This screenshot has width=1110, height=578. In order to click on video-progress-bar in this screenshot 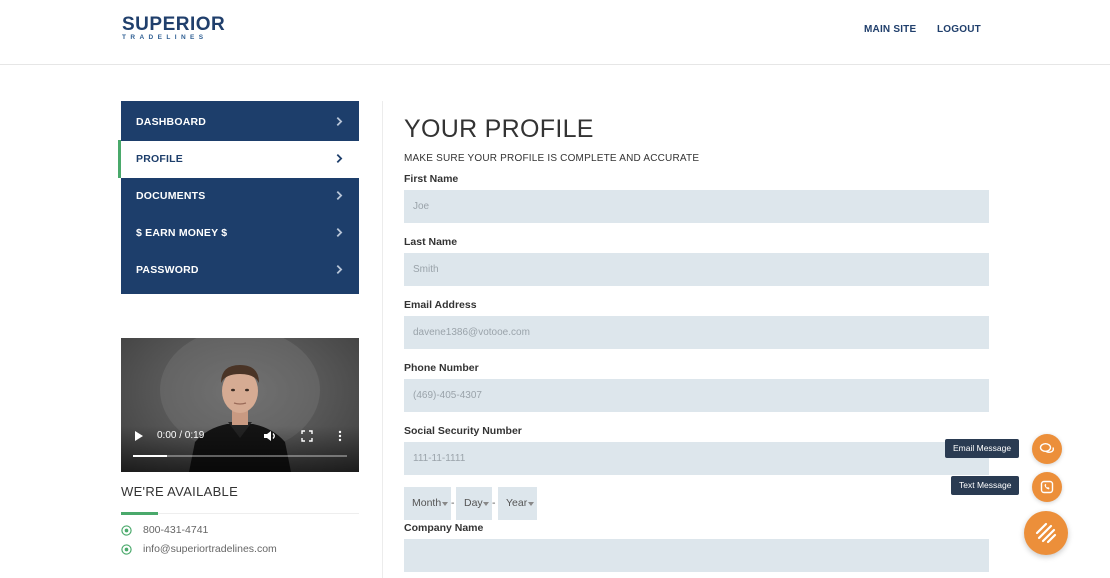, I will do `click(240, 456)`.